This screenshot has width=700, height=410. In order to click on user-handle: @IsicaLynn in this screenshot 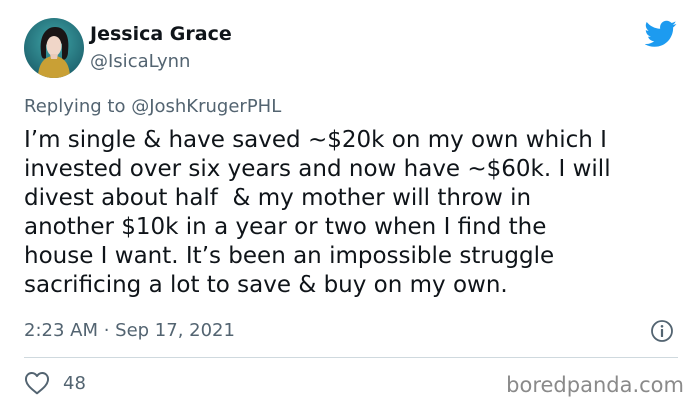, I will do `click(140, 61)`.